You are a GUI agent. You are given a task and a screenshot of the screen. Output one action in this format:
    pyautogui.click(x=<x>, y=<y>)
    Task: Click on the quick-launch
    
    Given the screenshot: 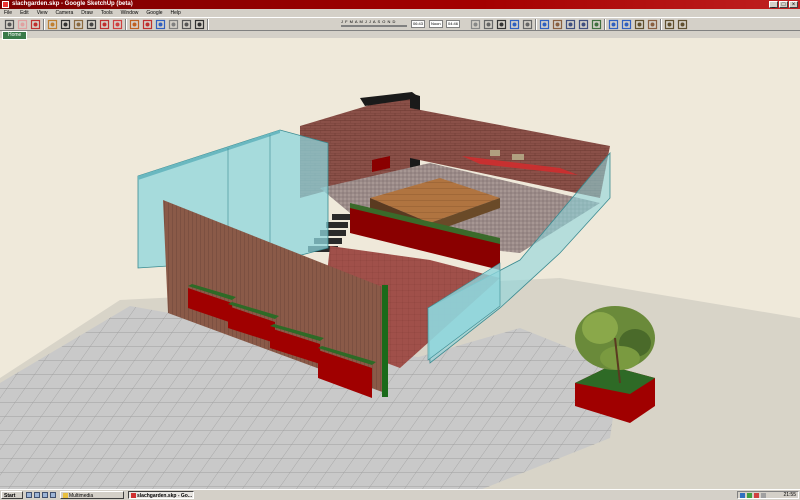 What is the action you would take?
    pyautogui.click(x=41, y=495)
    